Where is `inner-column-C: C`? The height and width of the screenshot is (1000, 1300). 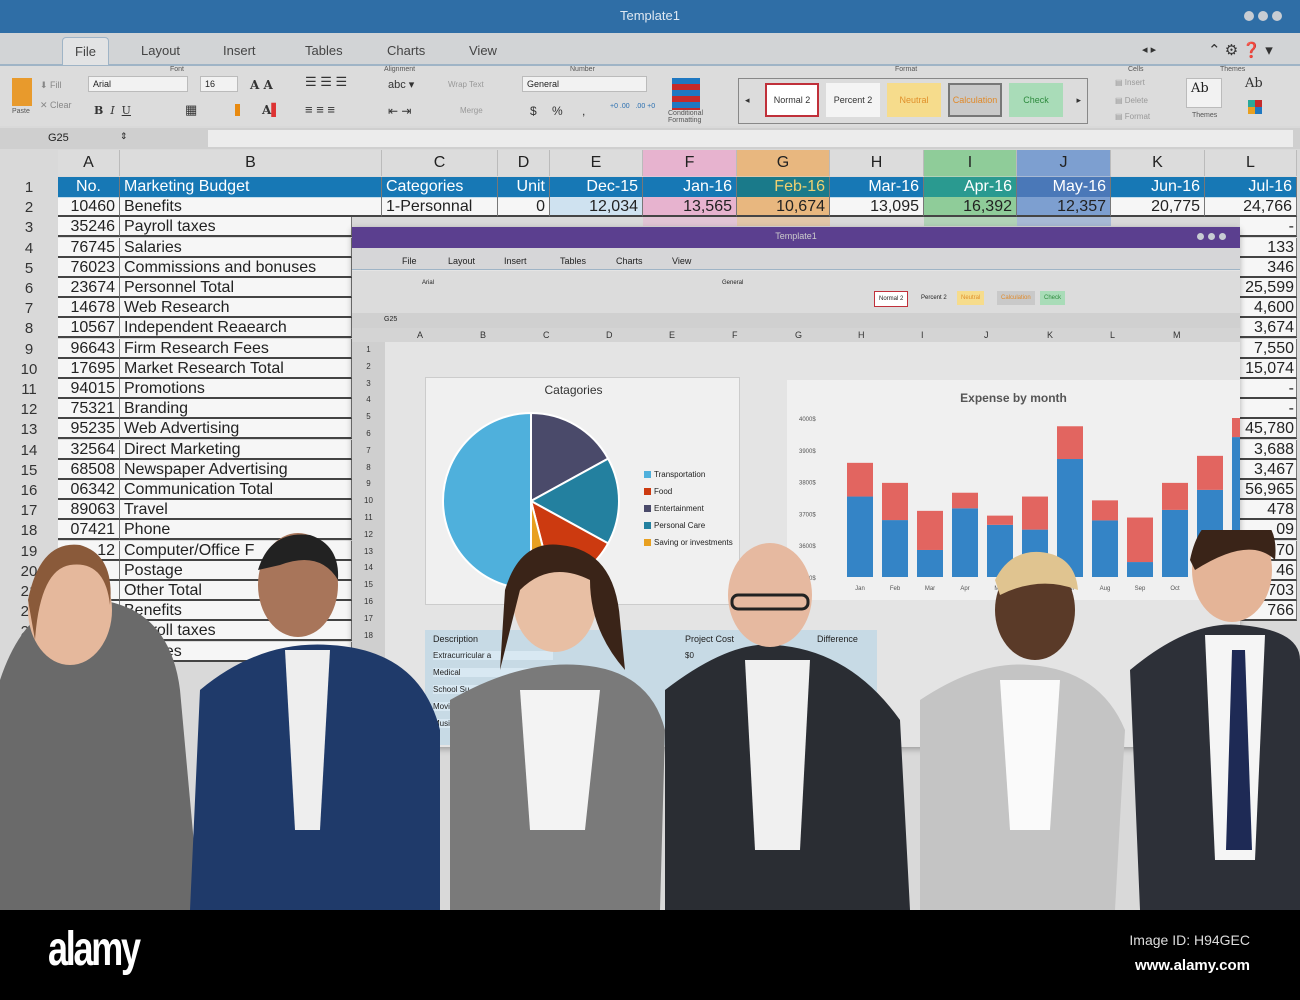 inner-column-C: C is located at coordinates (546, 335).